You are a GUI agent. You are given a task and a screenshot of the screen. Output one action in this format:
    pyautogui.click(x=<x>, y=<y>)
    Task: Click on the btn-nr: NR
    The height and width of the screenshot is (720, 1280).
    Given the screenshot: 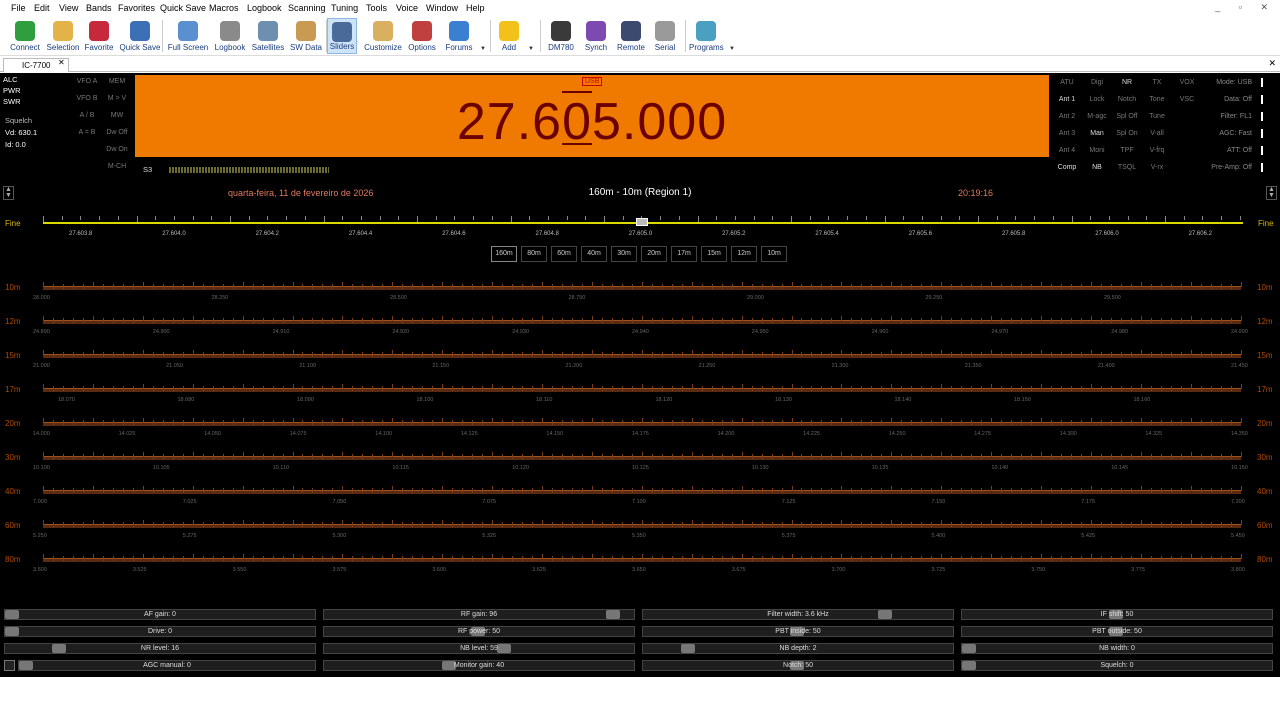 What is the action you would take?
    pyautogui.click(x=1127, y=82)
    